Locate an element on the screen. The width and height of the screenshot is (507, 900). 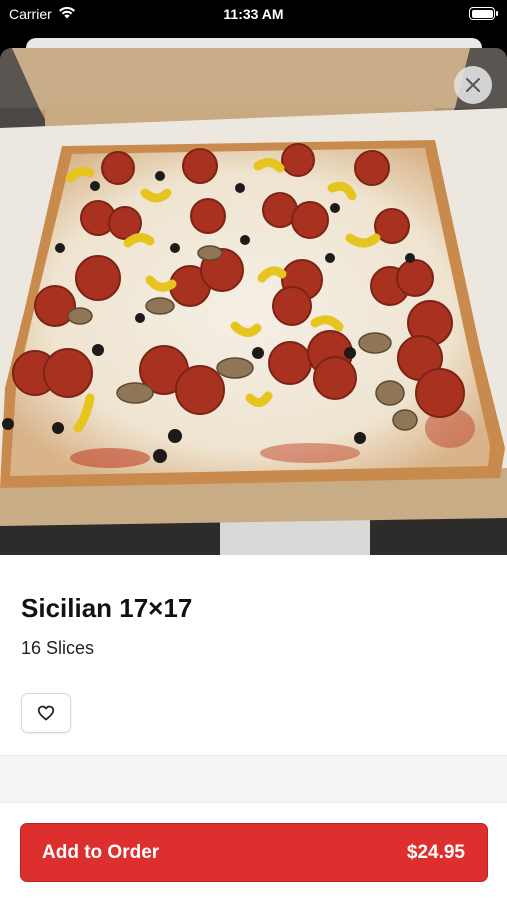
status-bar: Carrier 11:33 AM is located at coordinates (253, 15).